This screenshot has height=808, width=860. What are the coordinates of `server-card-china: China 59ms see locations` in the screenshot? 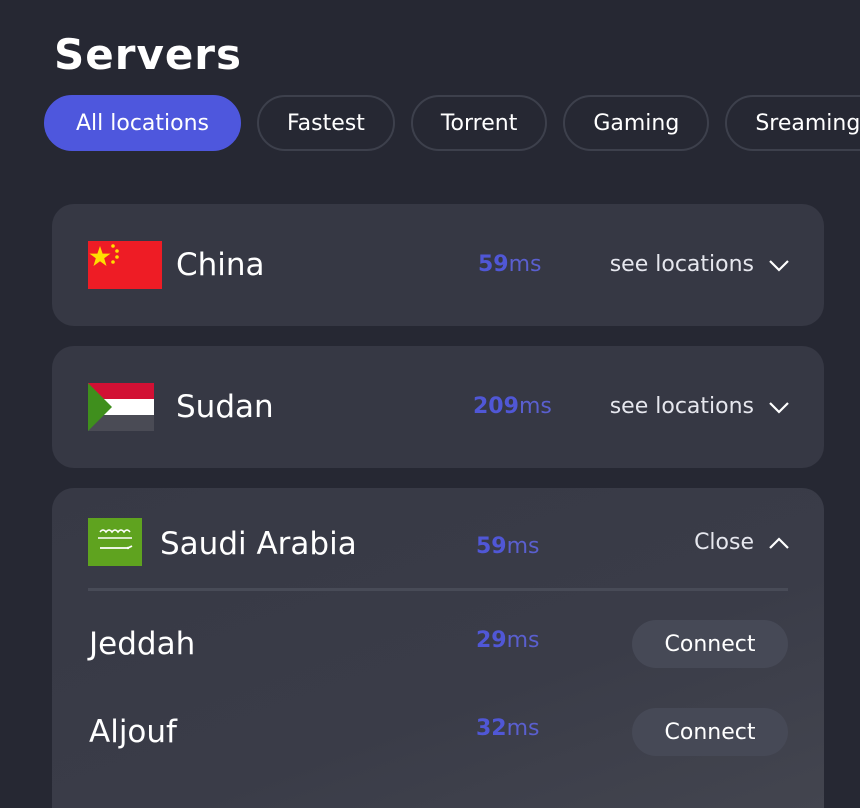 It's located at (438, 265).